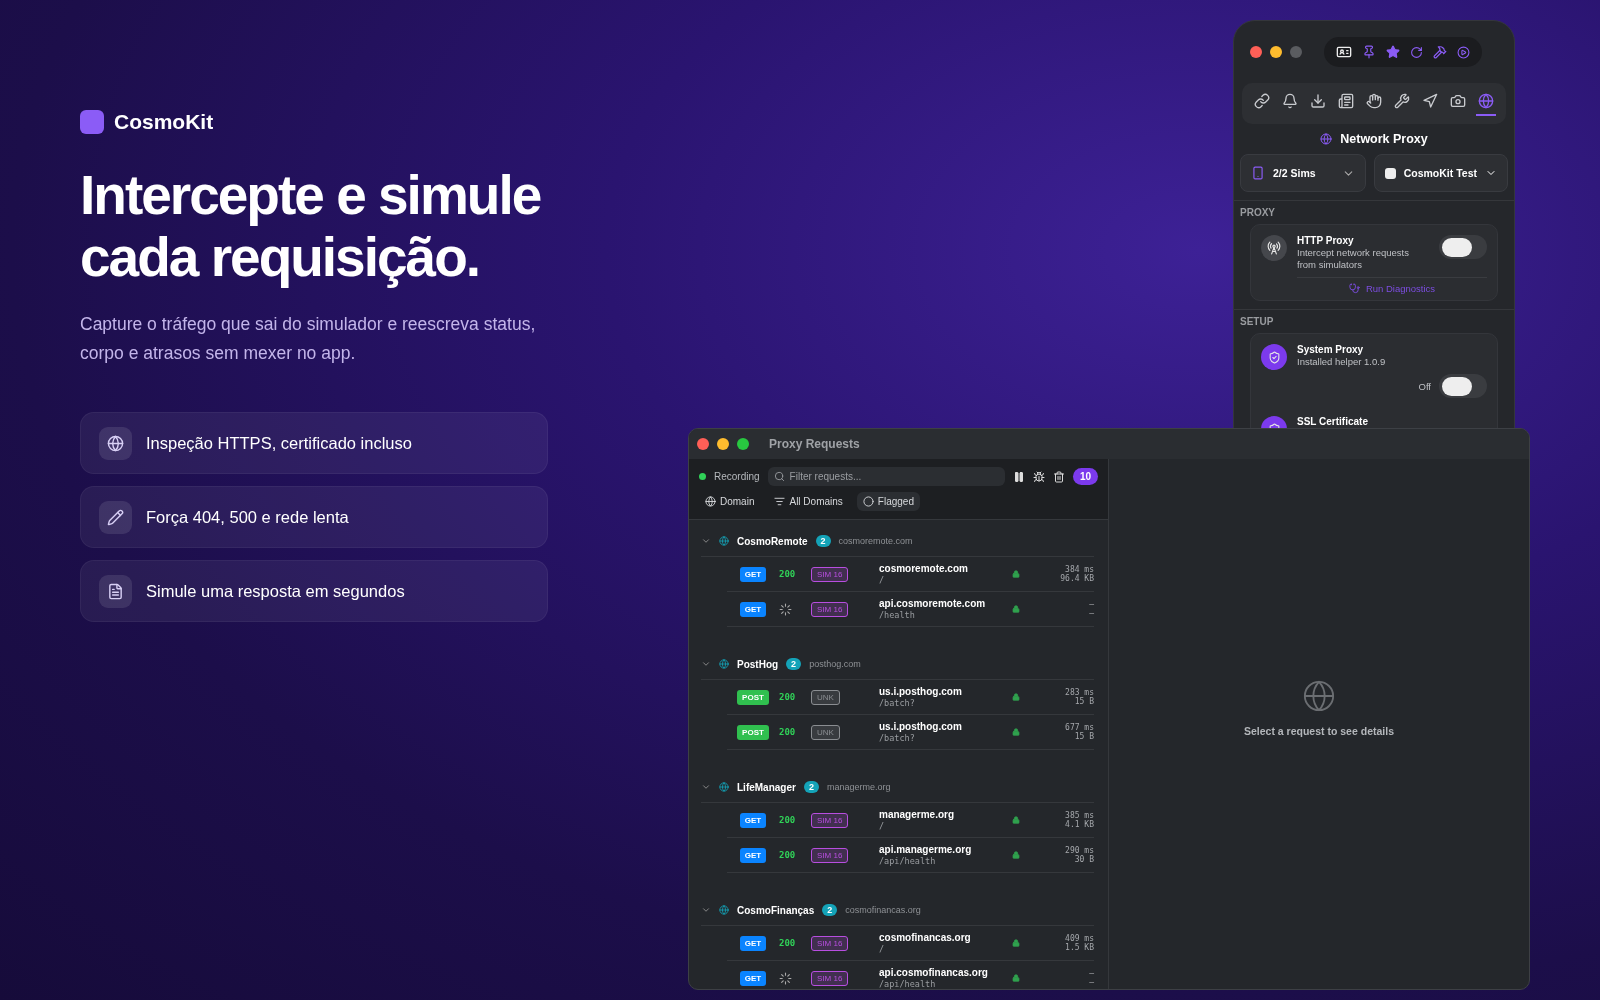 Image resolution: width=1600 pixels, height=1000 pixels. I want to click on window-title: Proxy Requests, so click(814, 444).